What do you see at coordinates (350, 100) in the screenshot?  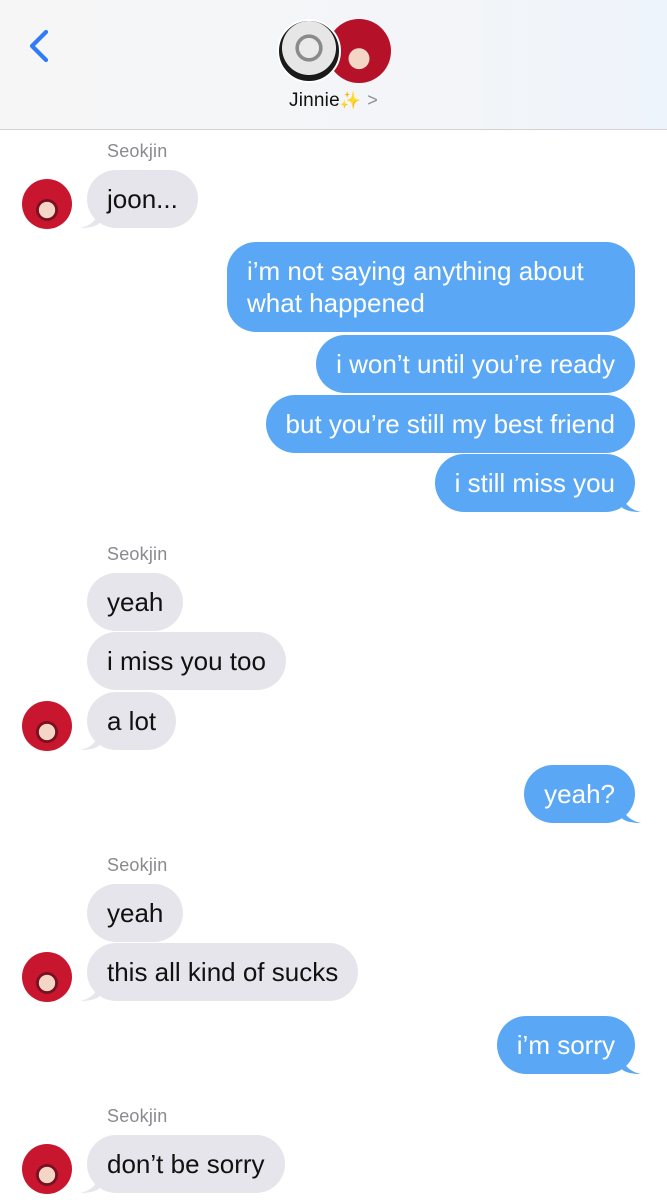 I see `sparkle-emoji-icon: ✨` at bounding box center [350, 100].